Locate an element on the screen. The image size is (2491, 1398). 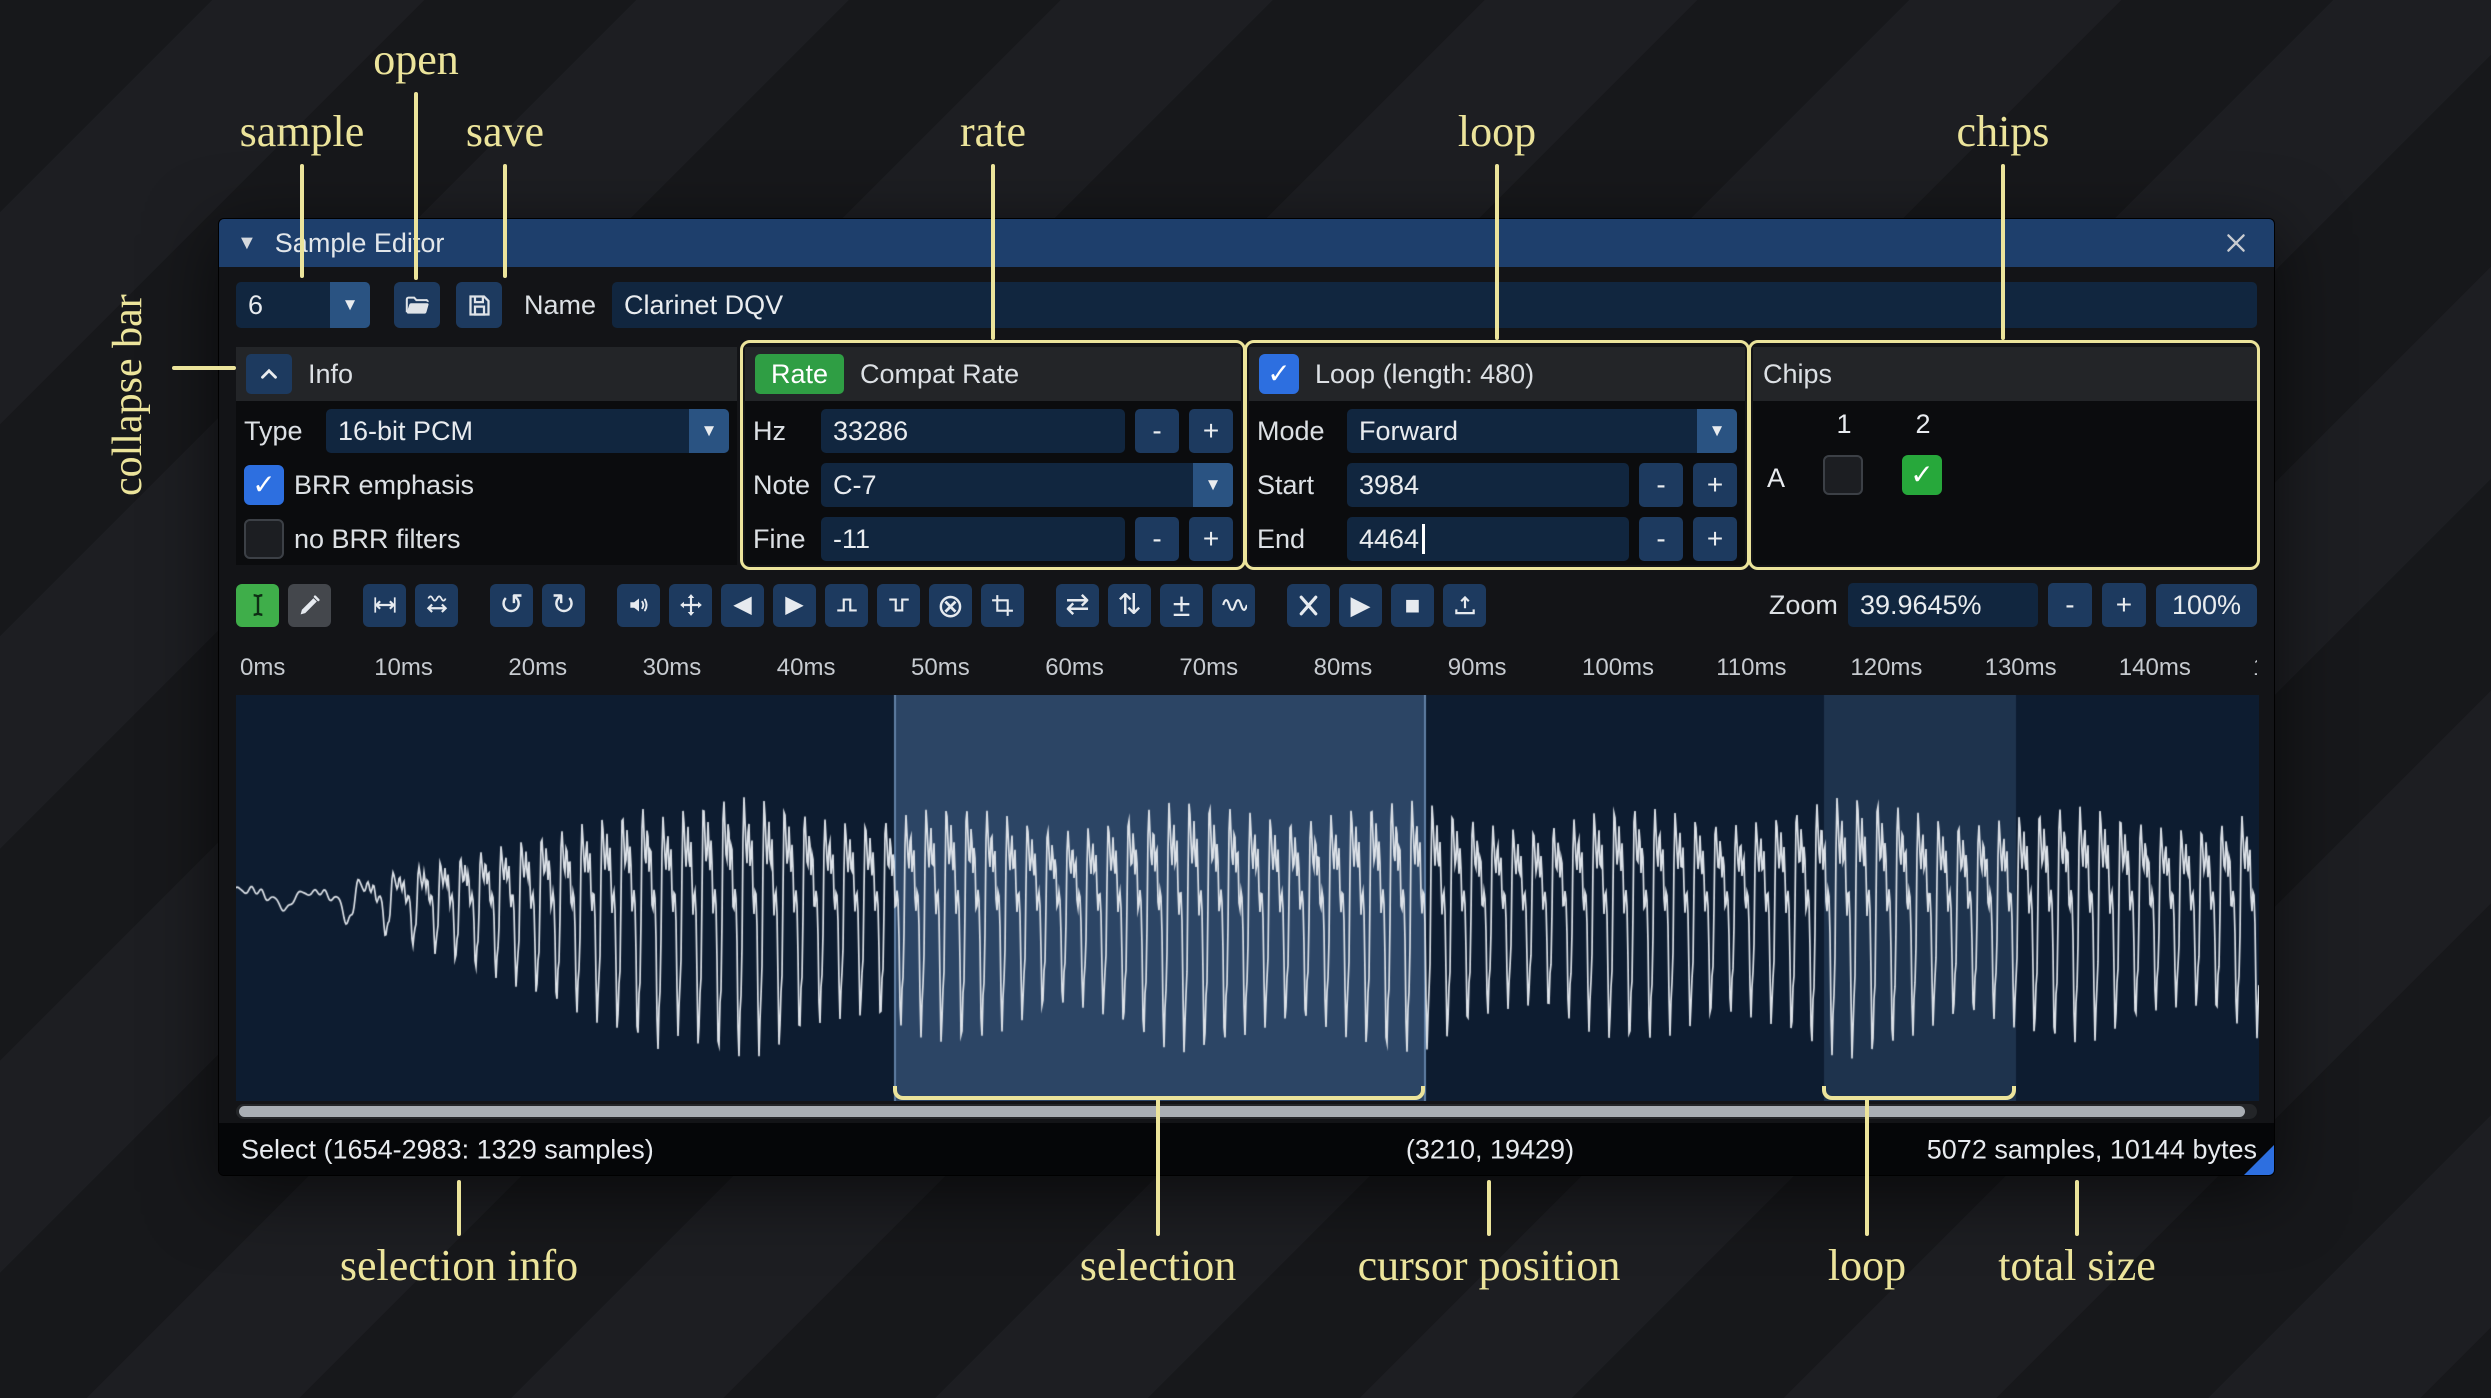
zoom-in-button: + is located at coordinates (2123, 605).